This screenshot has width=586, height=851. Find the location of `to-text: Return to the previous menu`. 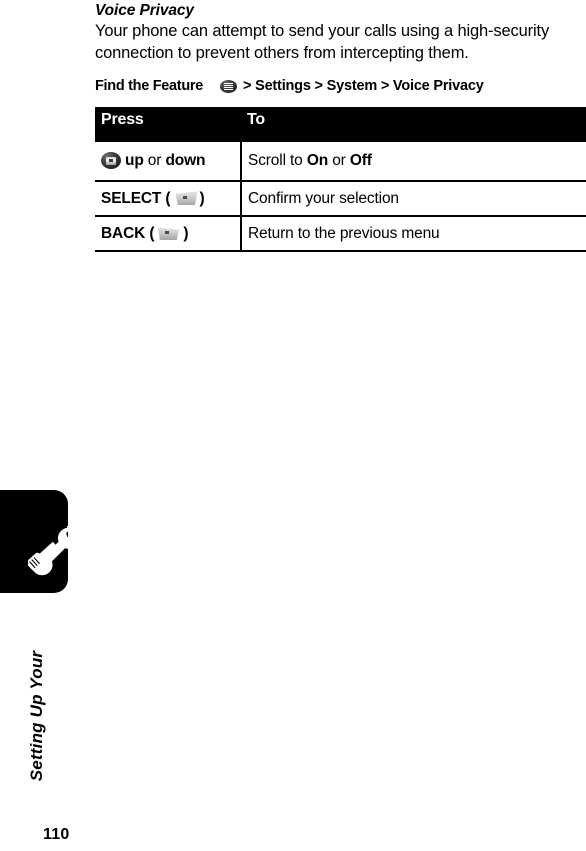

to-text: Return to the previous menu is located at coordinates (344, 233).